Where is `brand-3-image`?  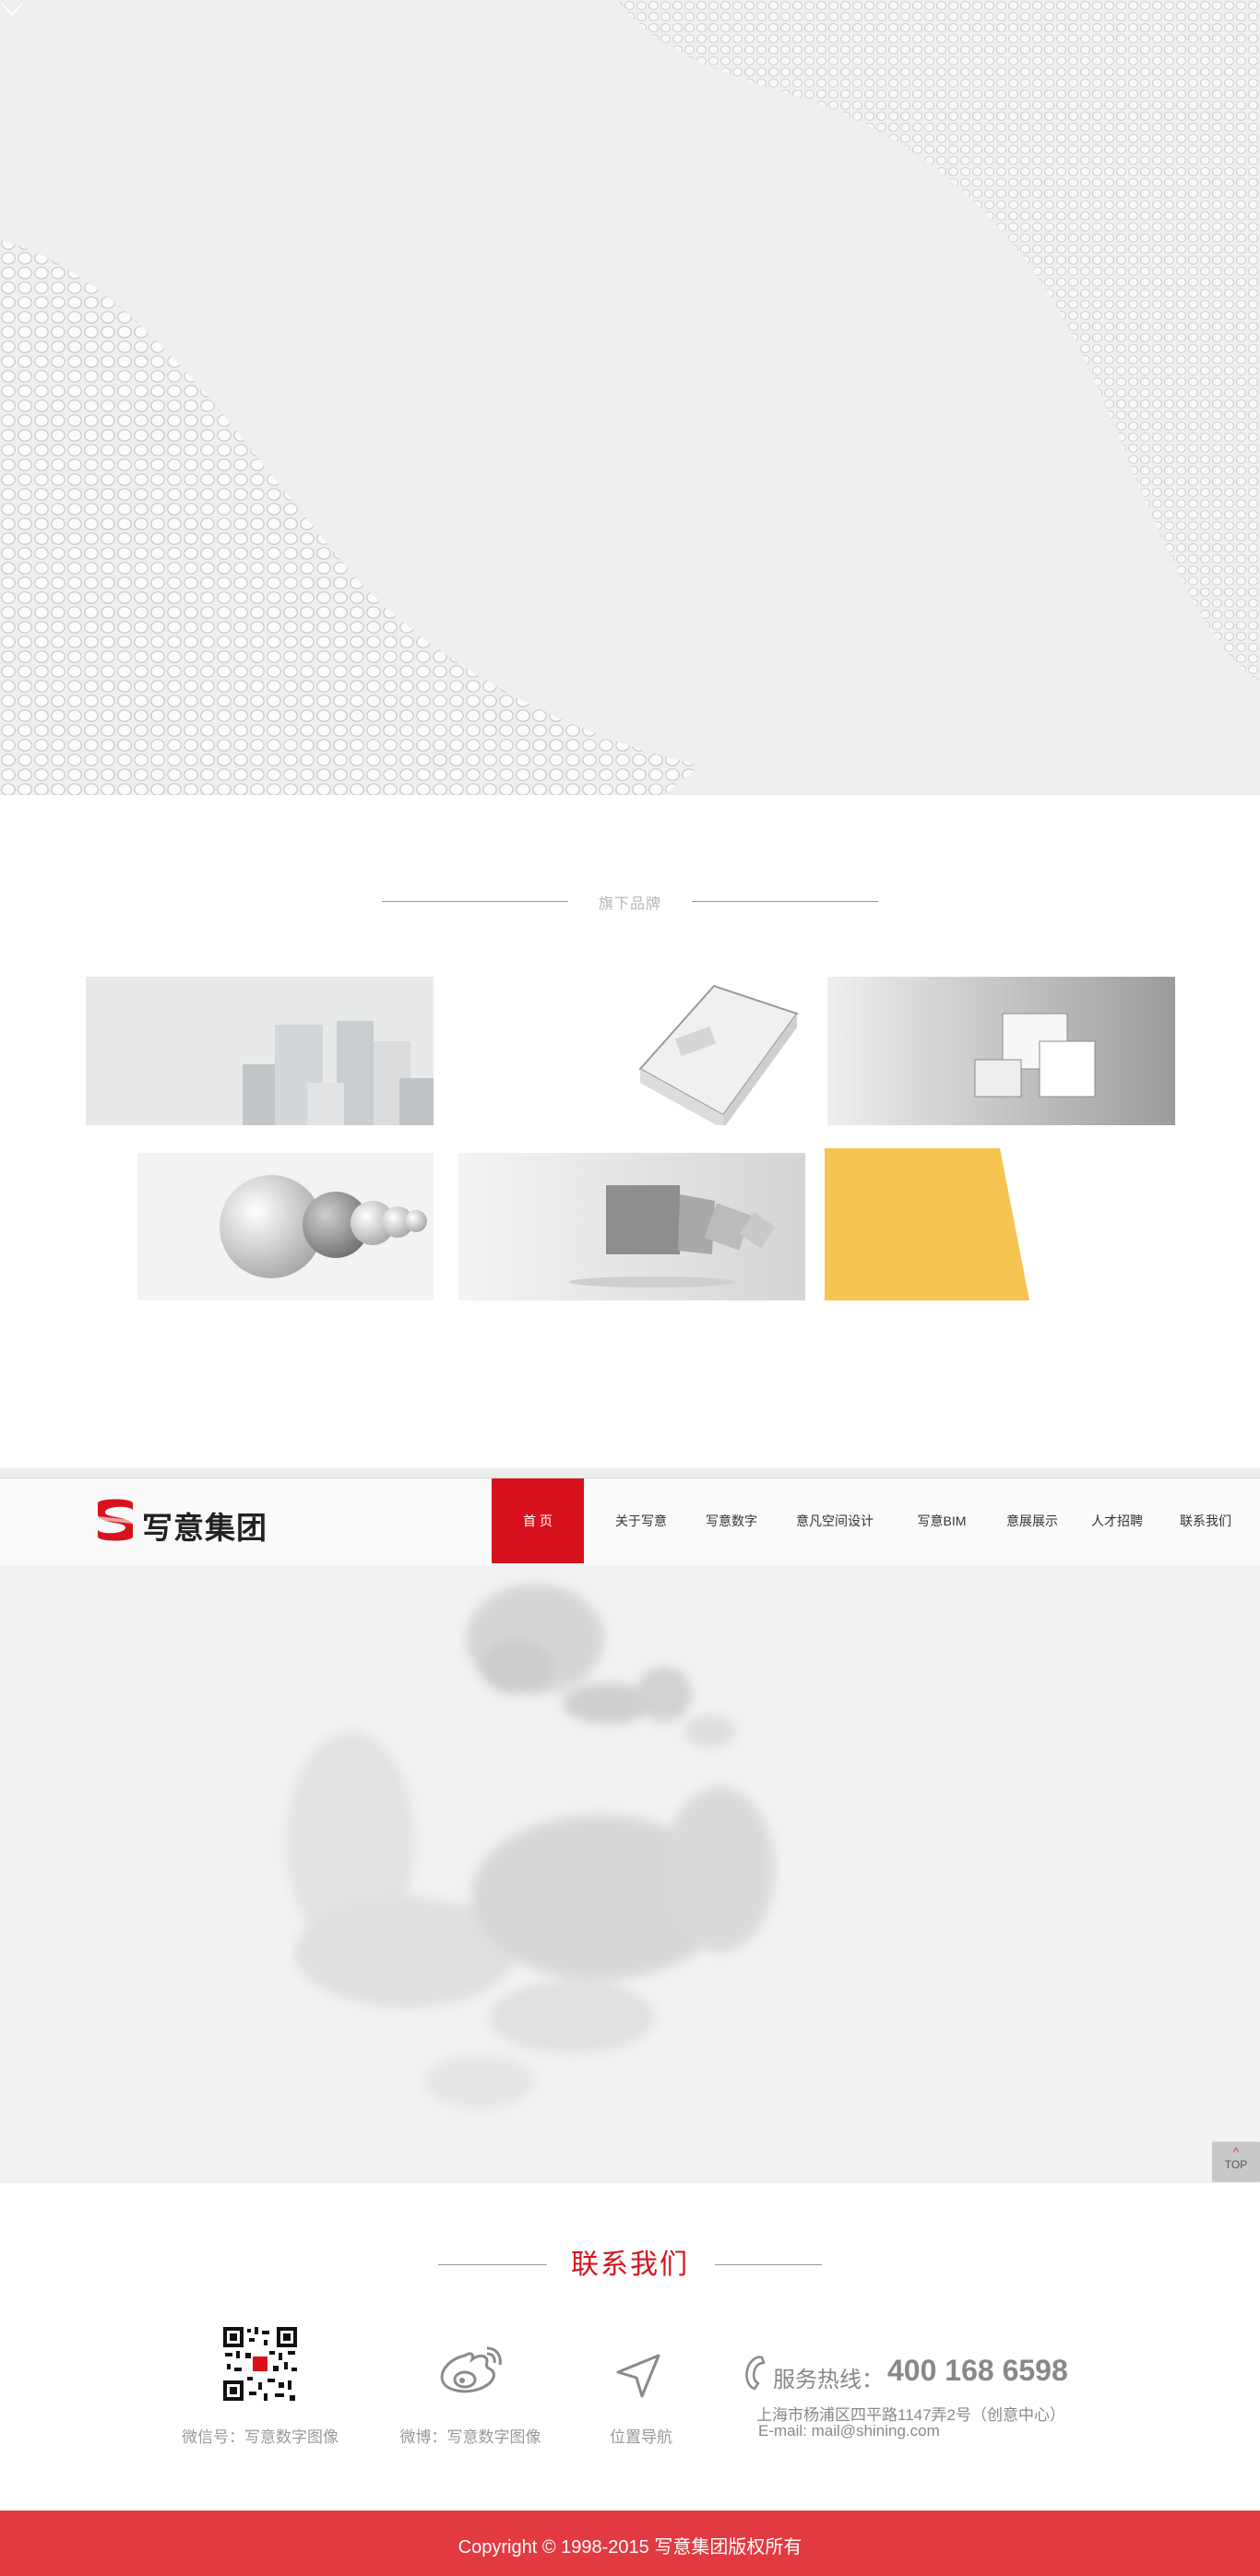 brand-3-image is located at coordinates (1001, 1051).